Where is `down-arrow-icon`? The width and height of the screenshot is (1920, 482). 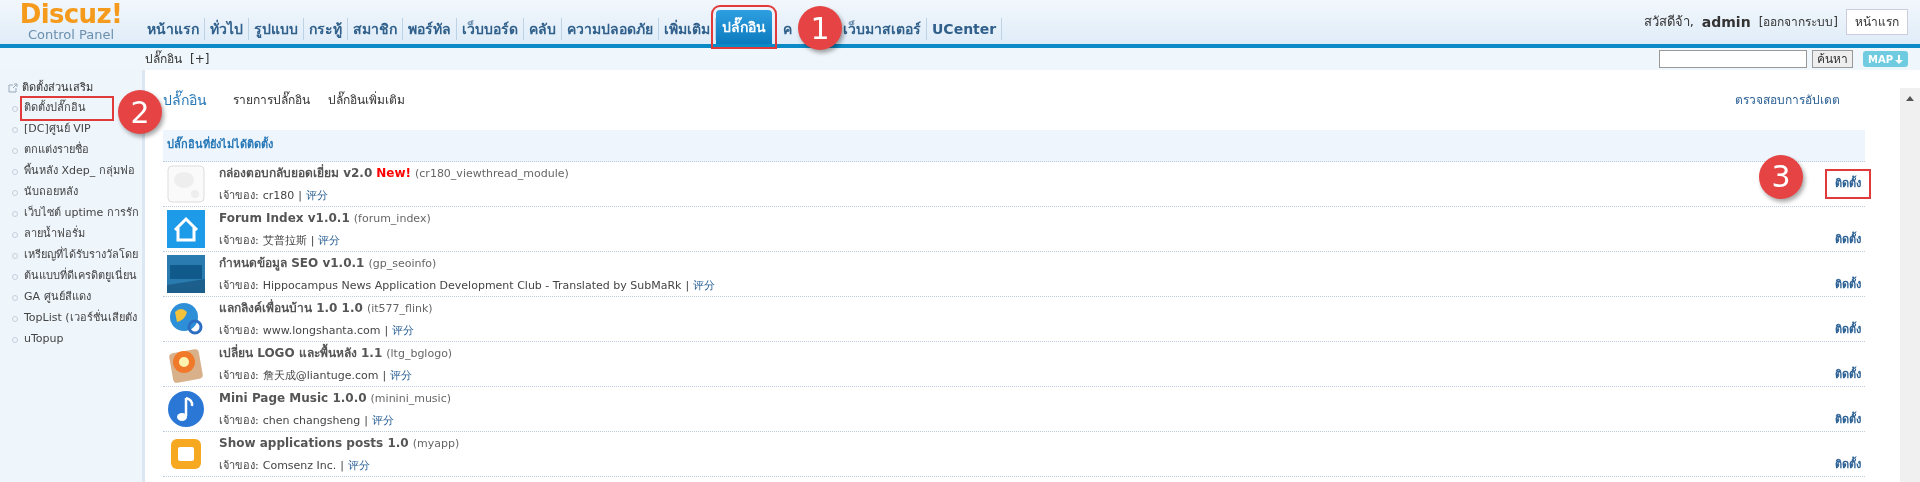 down-arrow-icon is located at coordinates (1899, 59).